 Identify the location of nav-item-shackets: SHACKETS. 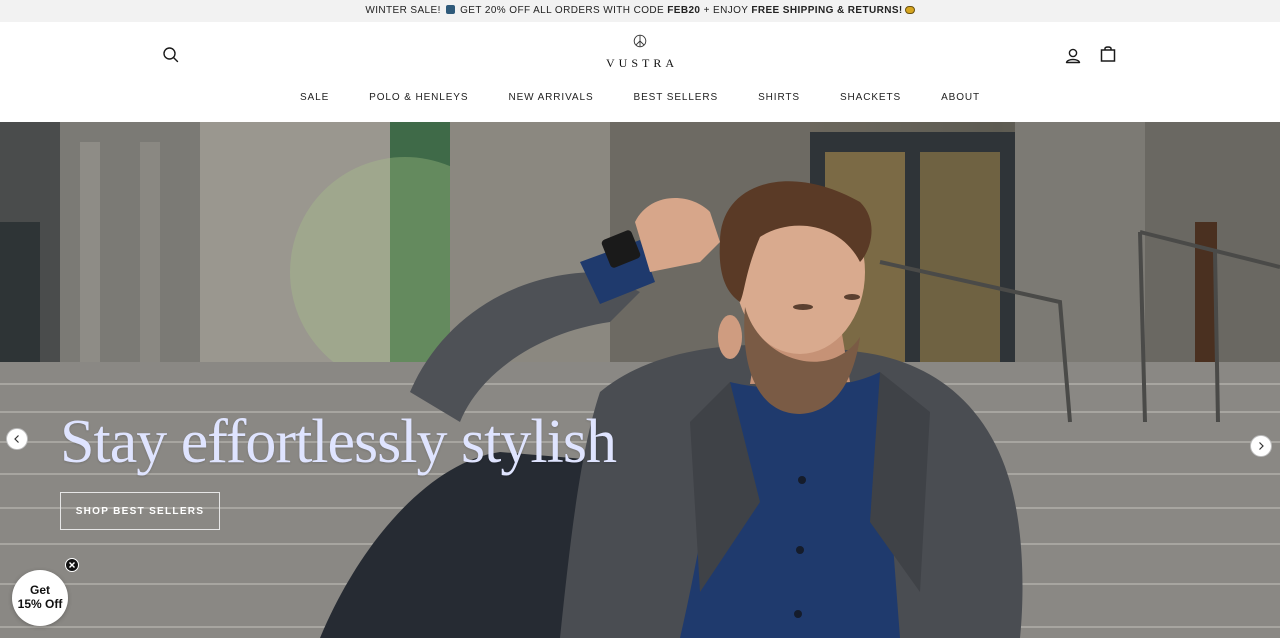
(870, 98).